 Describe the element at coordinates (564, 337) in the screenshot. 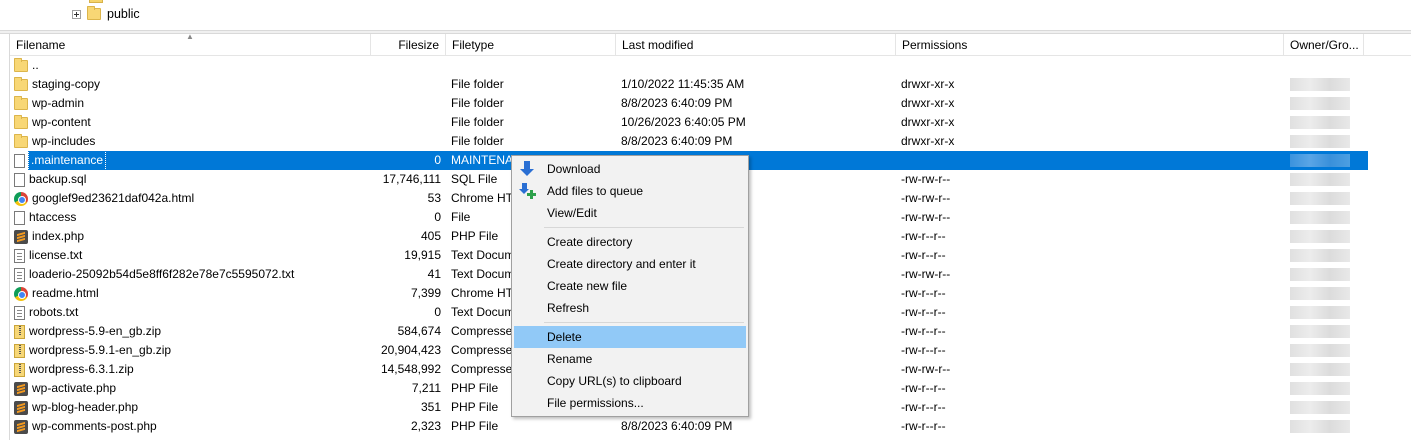

I see `menu-item-label: Delete` at that location.